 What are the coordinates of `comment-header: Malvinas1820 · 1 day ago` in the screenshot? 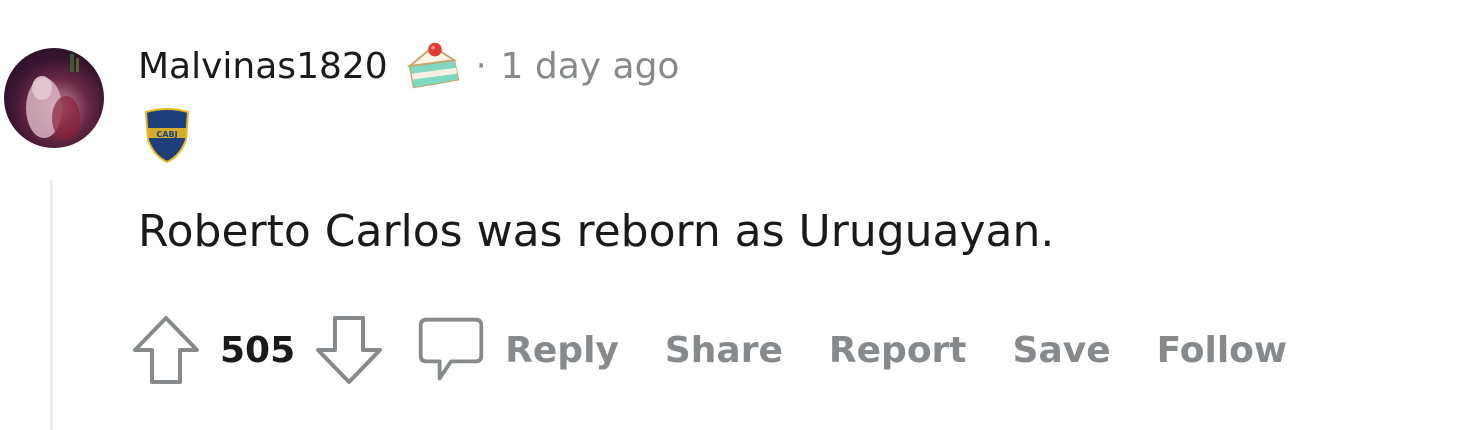 It's located at (408, 66).